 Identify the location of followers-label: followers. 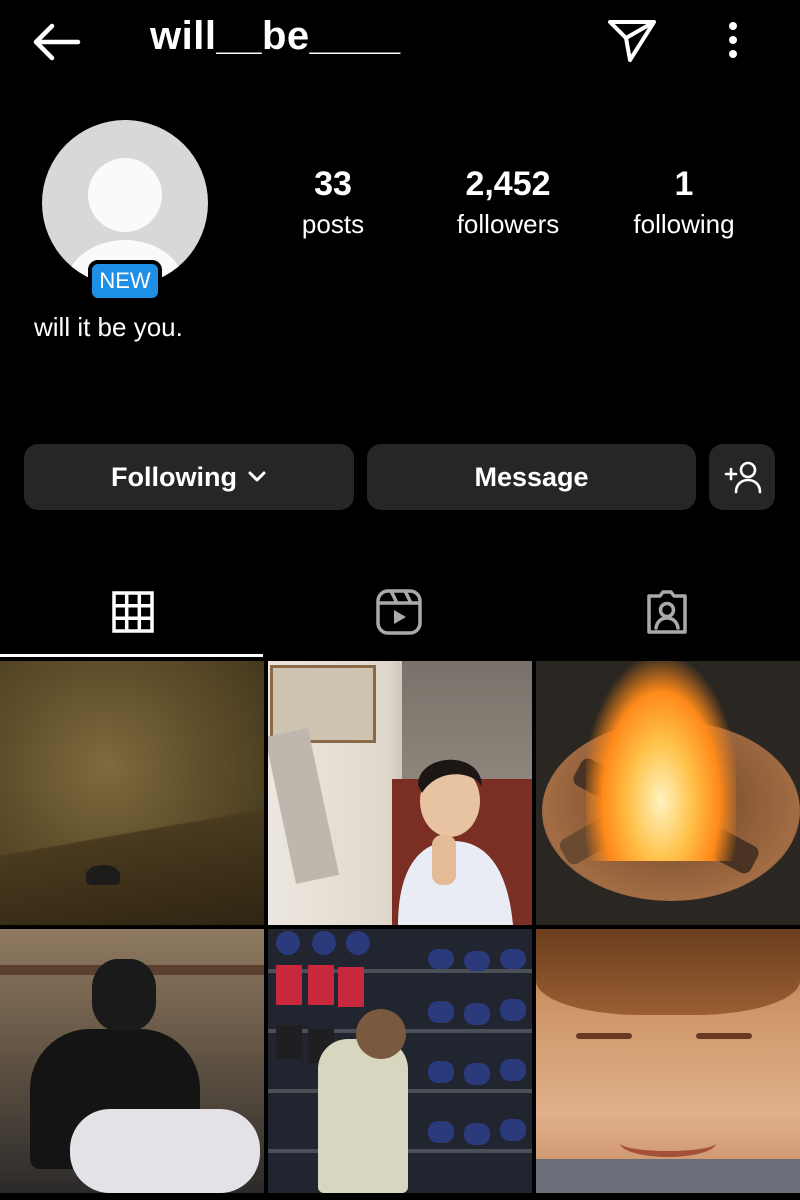
(508, 224).